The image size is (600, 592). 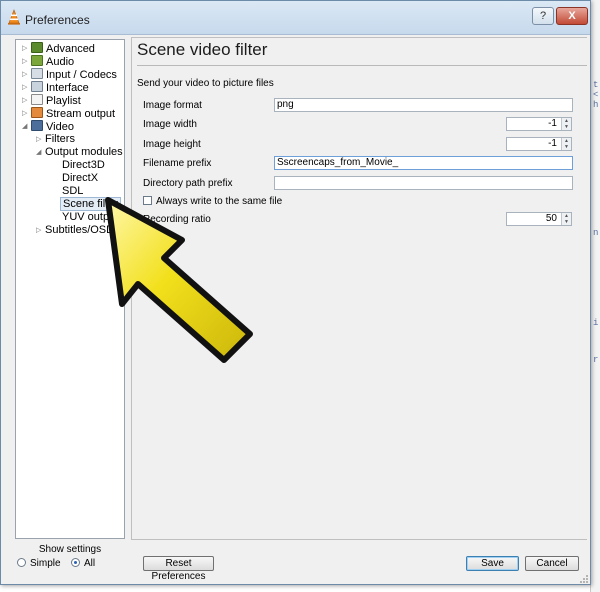 I want to click on tree-item-scene-filter: Scene filter, so click(x=91, y=204).